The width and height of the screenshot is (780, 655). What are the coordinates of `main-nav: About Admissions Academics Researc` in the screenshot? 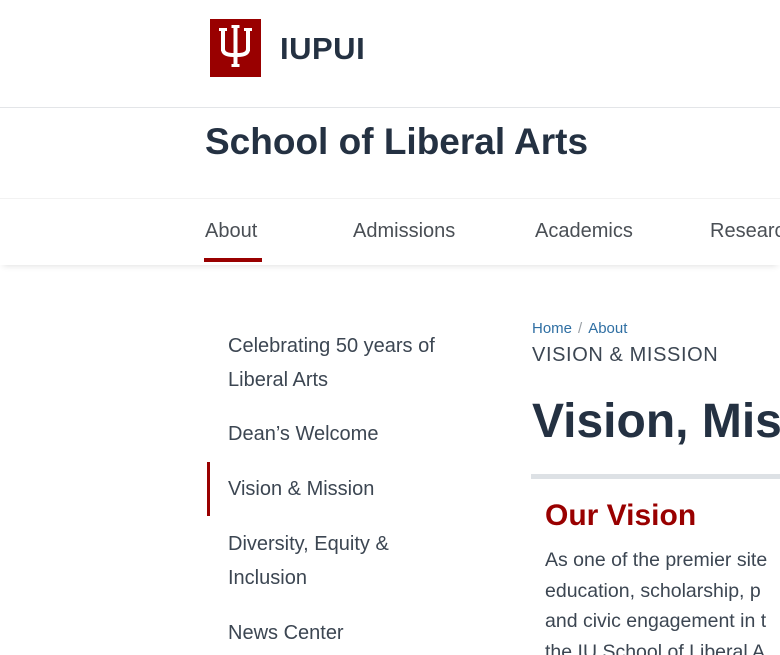 It's located at (390, 231).